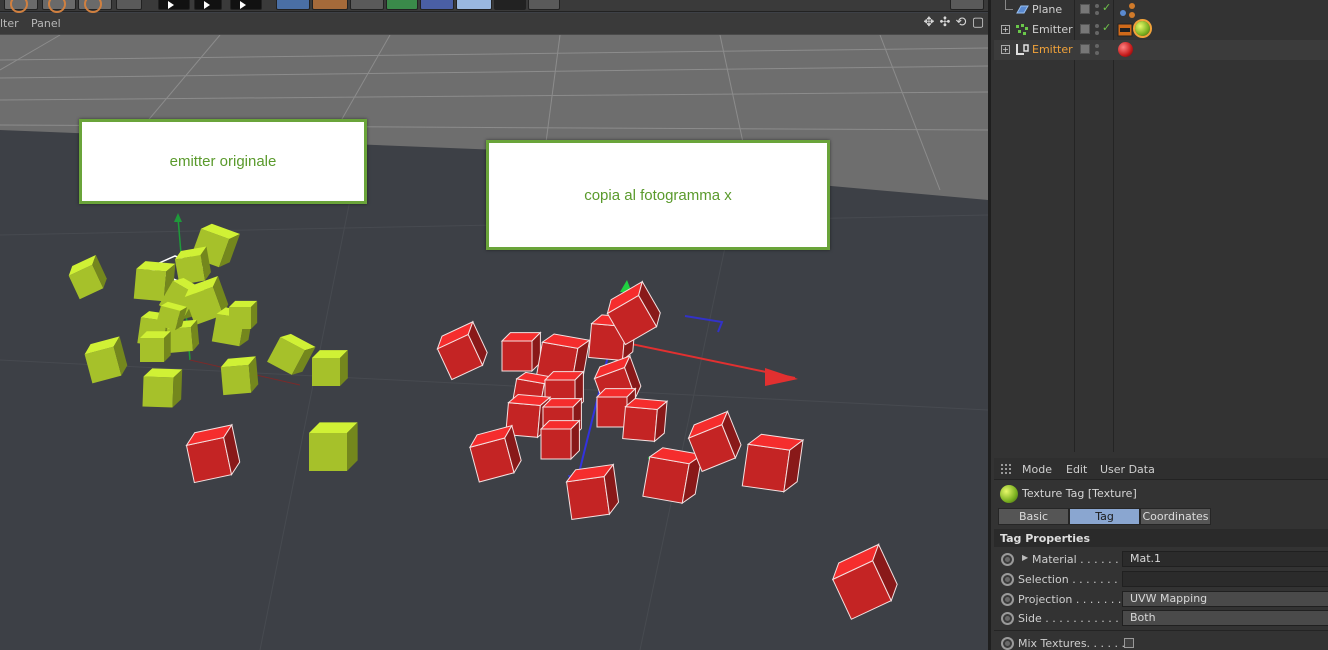  What do you see at coordinates (967, 5) in the screenshot?
I see `layout-button` at bounding box center [967, 5].